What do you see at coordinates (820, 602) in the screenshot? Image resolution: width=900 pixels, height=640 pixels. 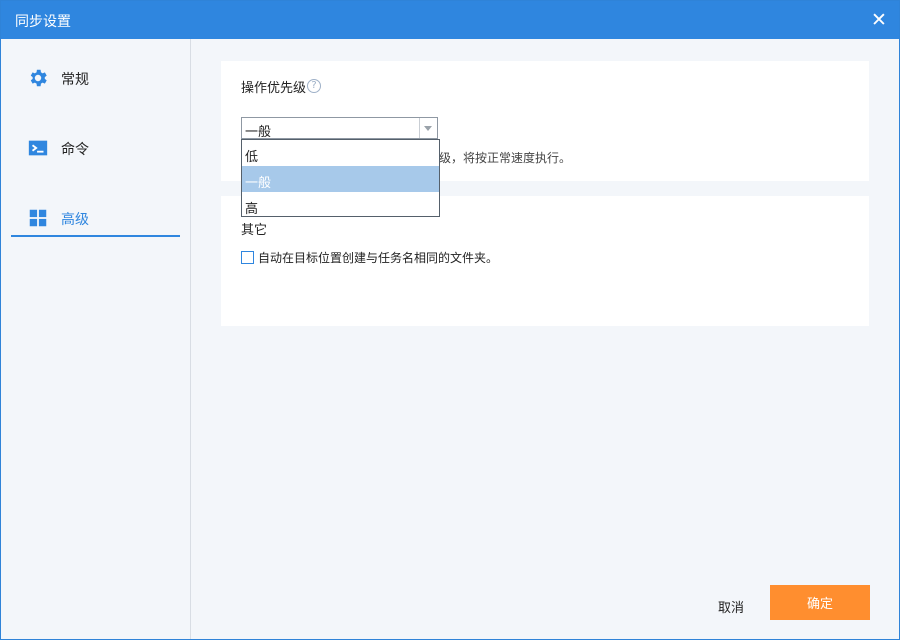 I see `ok-button: 确定` at bounding box center [820, 602].